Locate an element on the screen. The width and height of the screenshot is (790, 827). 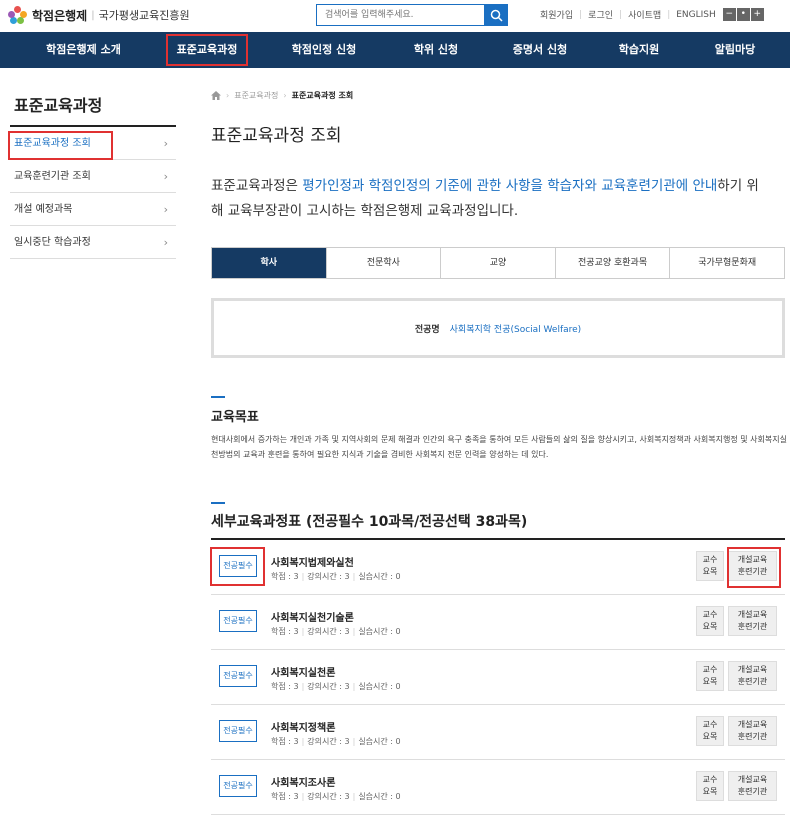
nav-item-standard-curriculum: 표준교육과정 is located at coordinates (207, 50).